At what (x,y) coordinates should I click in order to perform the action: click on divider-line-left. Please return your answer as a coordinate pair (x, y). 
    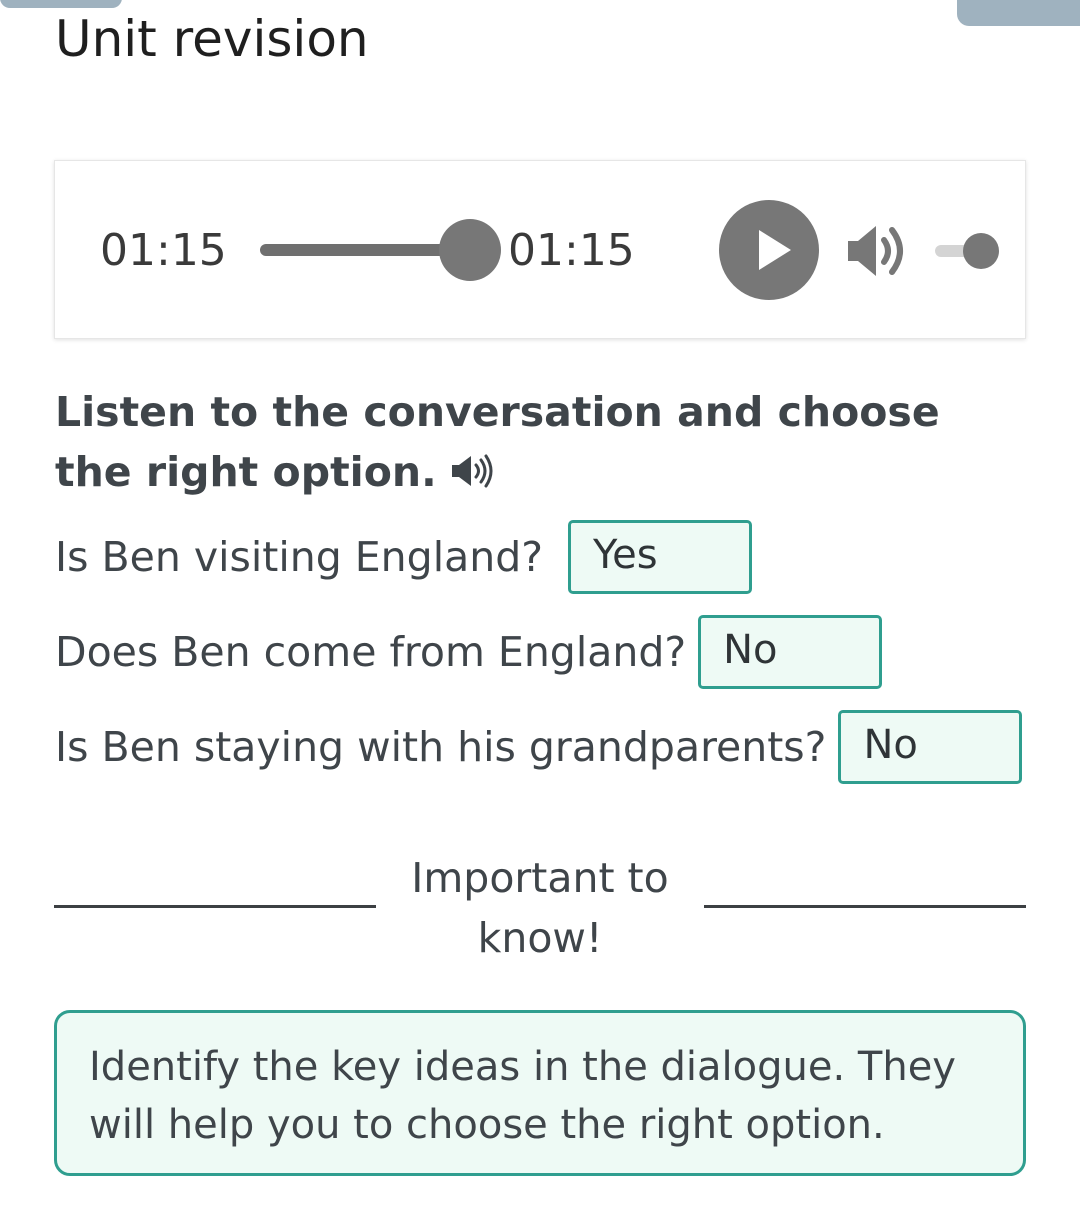
    Looking at the image, I should click on (215, 906).